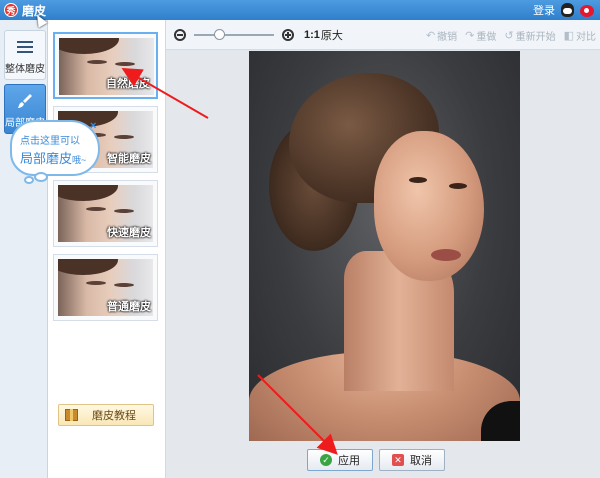 This screenshot has height=478, width=600. Describe the element at coordinates (447, 37) in the screenshot. I see `undo-label: 撤销` at that location.